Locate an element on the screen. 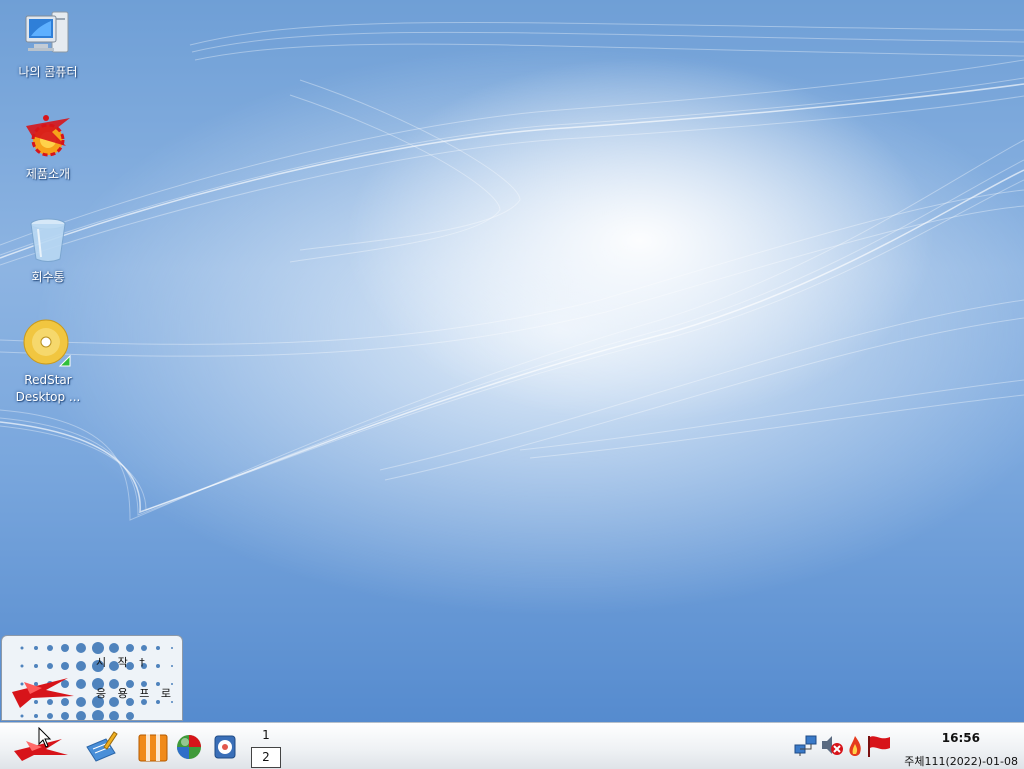 The height and width of the screenshot is (769, 1024). desktop-icon-product-intro: 제품소개 is located at coordinates (48, 147).